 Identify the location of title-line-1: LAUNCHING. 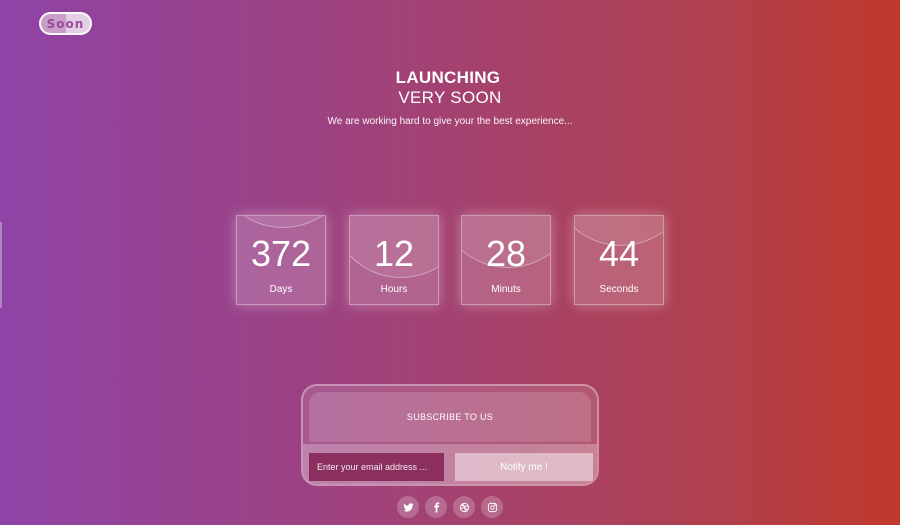
(448, 77).